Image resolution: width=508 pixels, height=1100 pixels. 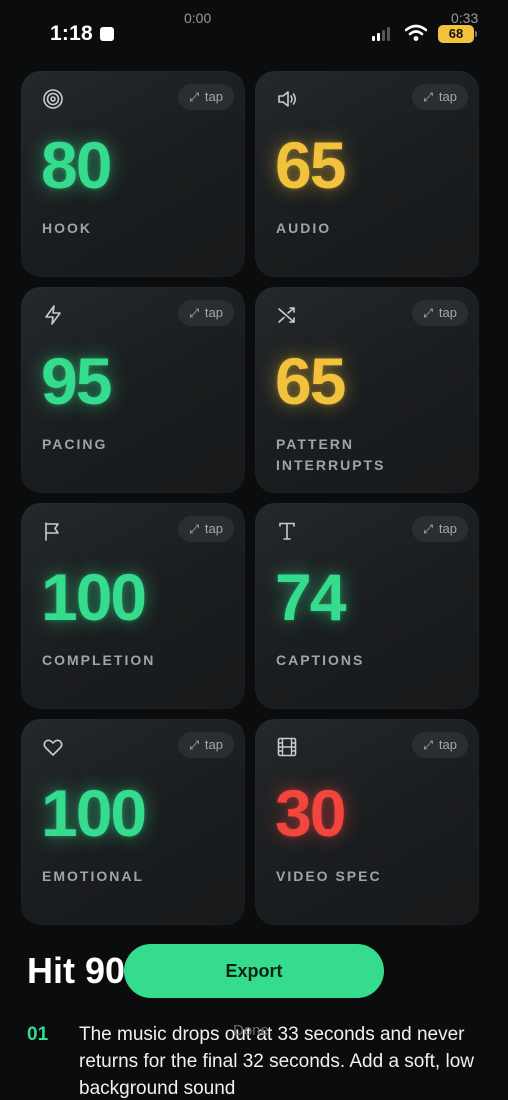 I want to click on film-icon, so click(x=287, y=747).